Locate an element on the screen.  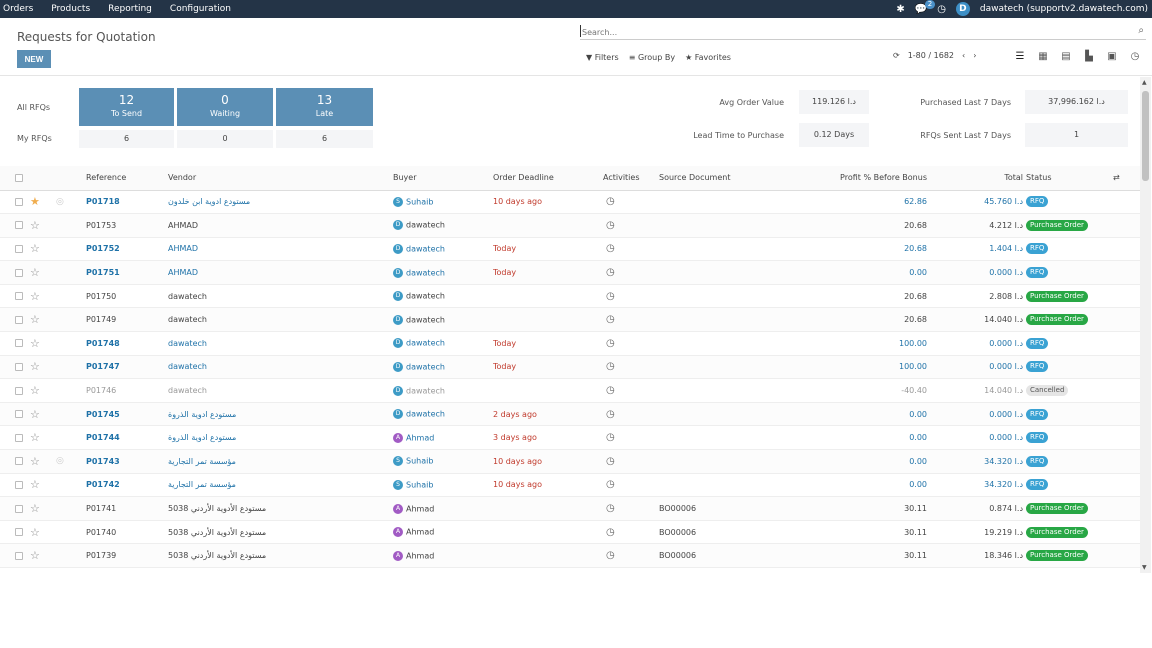
row-reference: P01744 is located at coordinates (127, 438).